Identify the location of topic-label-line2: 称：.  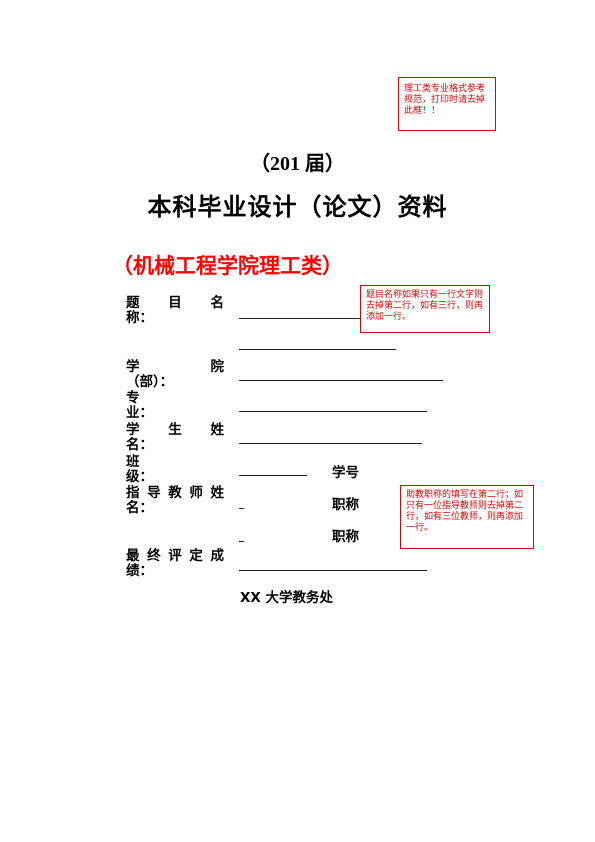
(139, 318).